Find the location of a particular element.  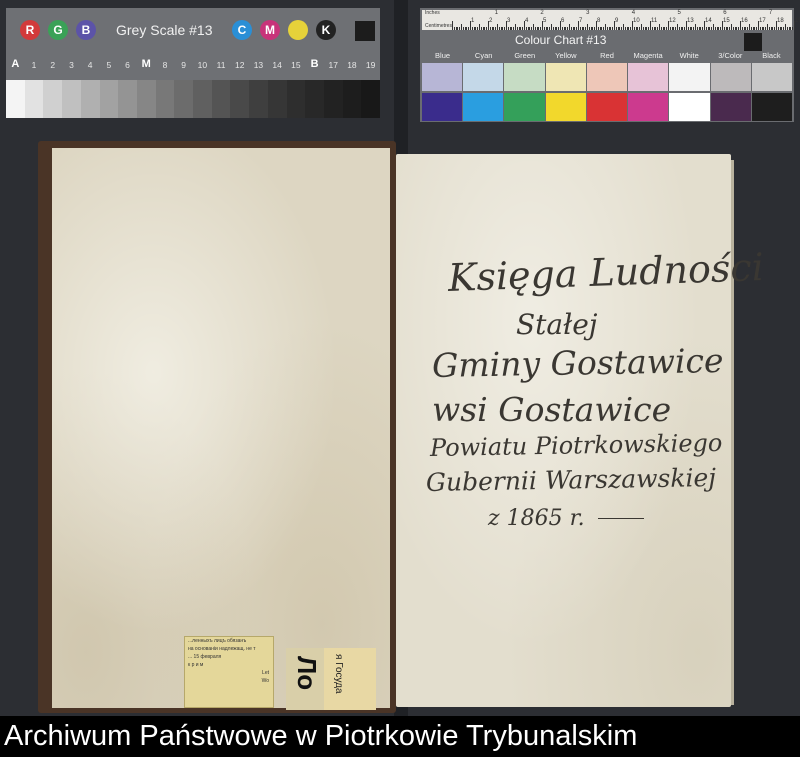

stamp-text-line: Let is located at coordinates (265, 673).